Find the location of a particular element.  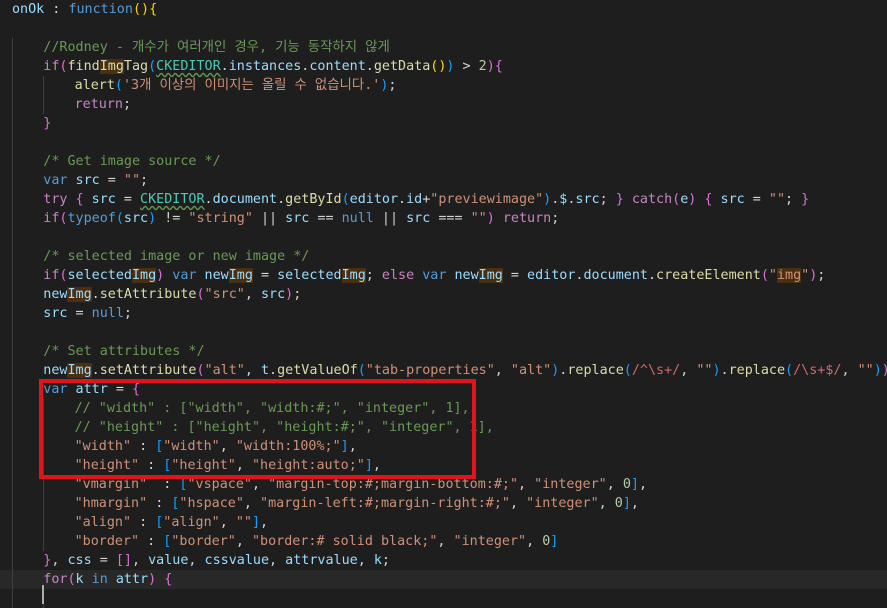

code-token: k is located at coordinates (377, 560).